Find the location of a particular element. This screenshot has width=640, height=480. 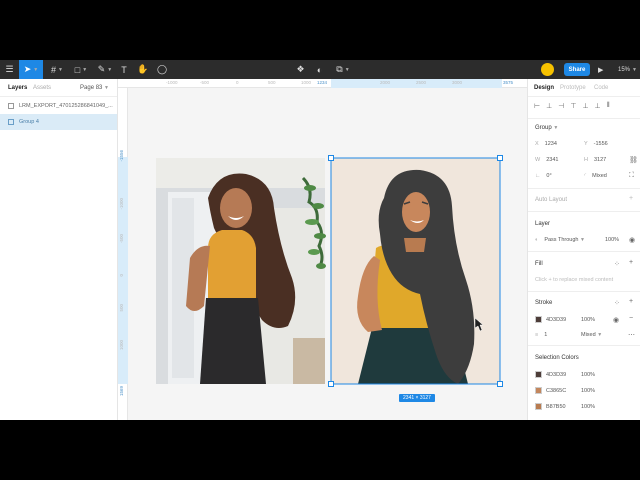

boolean-tool-button: ⧉ ▼ is located at coordinates (343, 69).